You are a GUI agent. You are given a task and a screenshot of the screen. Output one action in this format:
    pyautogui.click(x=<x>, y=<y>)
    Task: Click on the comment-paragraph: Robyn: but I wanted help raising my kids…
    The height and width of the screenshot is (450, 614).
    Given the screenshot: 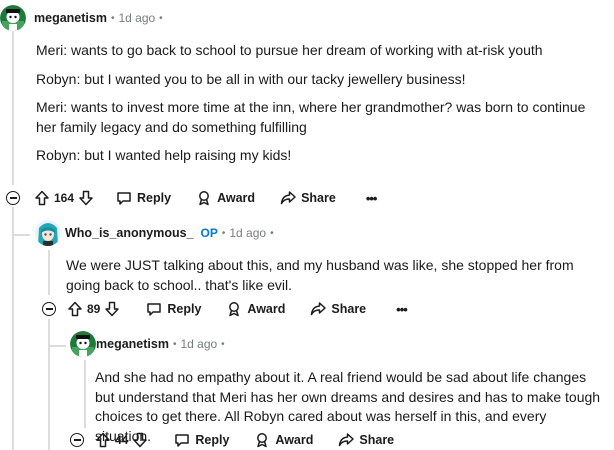 What is the action you would take?
    pyautogui.click(x=164, y=155)
    